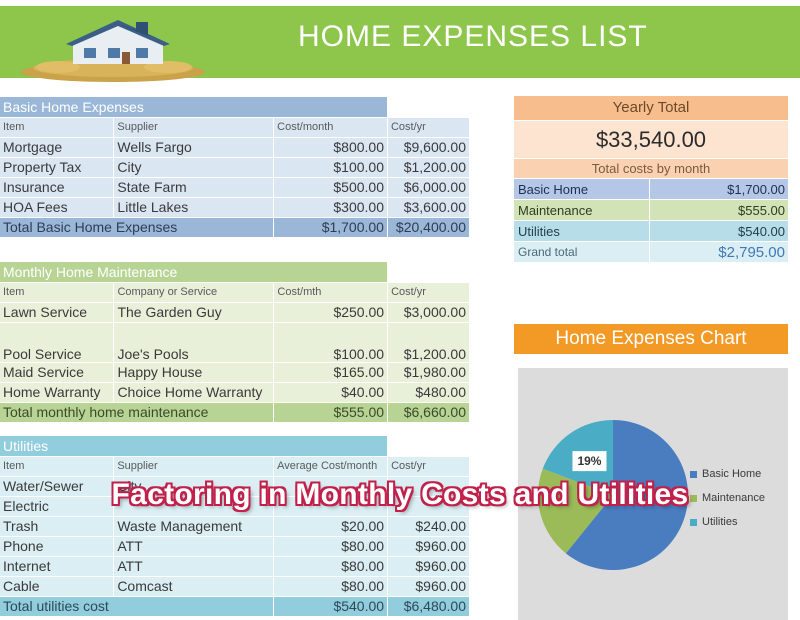  What do you see at coordinates (194, 127) in the screenshot?
I see `col-header: Supplier` at bounding box center [194, 127].